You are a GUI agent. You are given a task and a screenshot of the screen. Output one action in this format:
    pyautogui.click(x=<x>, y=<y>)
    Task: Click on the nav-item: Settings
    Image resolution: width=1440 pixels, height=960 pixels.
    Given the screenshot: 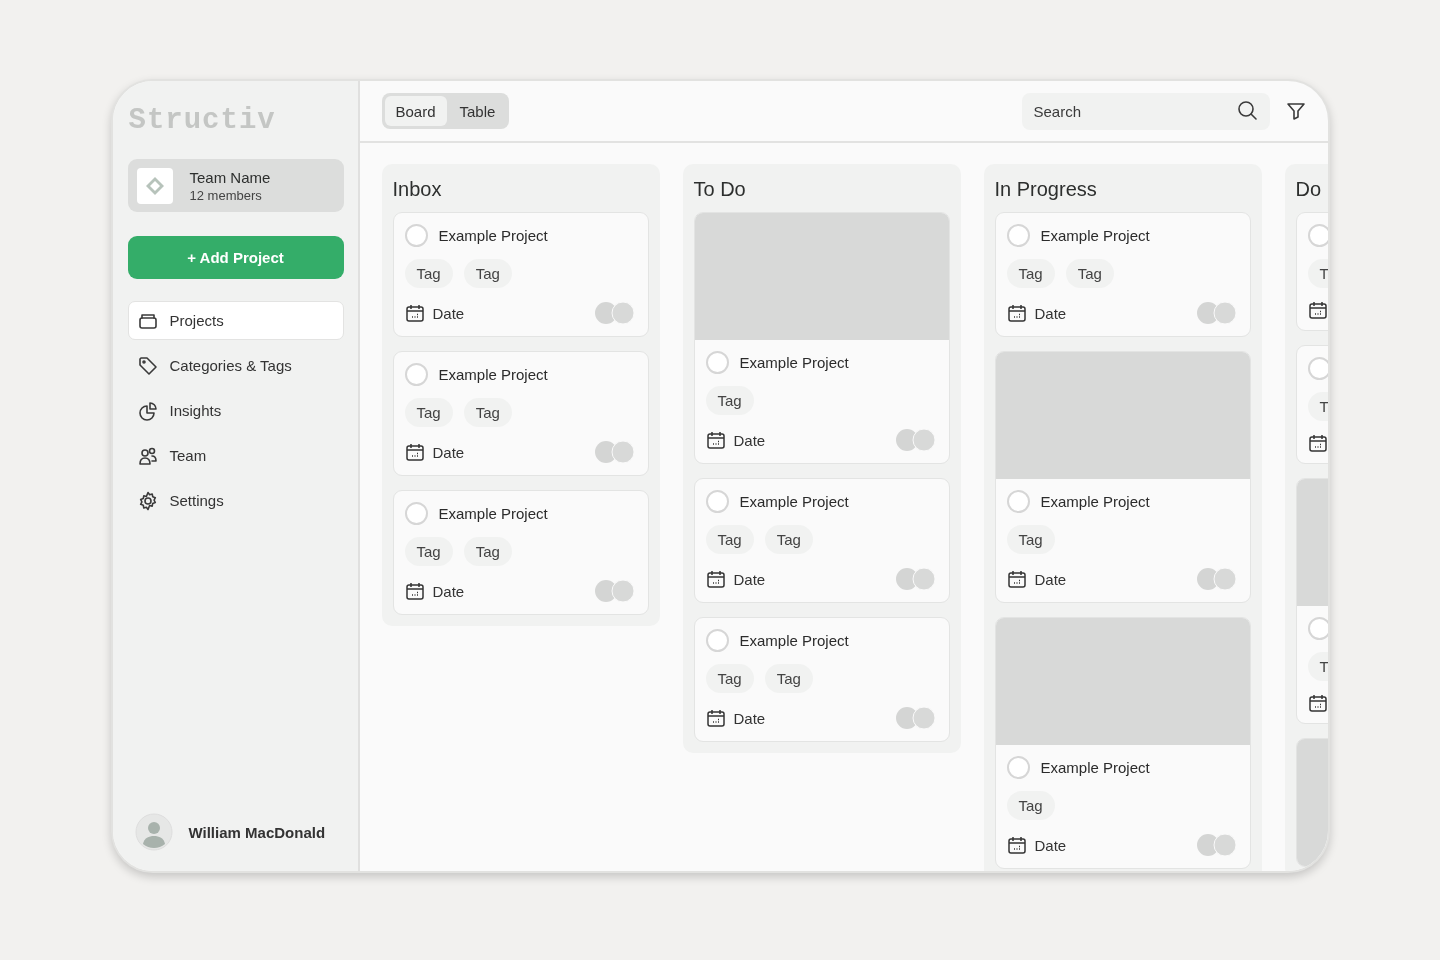 What is the action you would take?
    pyautogui.click(x=235, y=500)
    